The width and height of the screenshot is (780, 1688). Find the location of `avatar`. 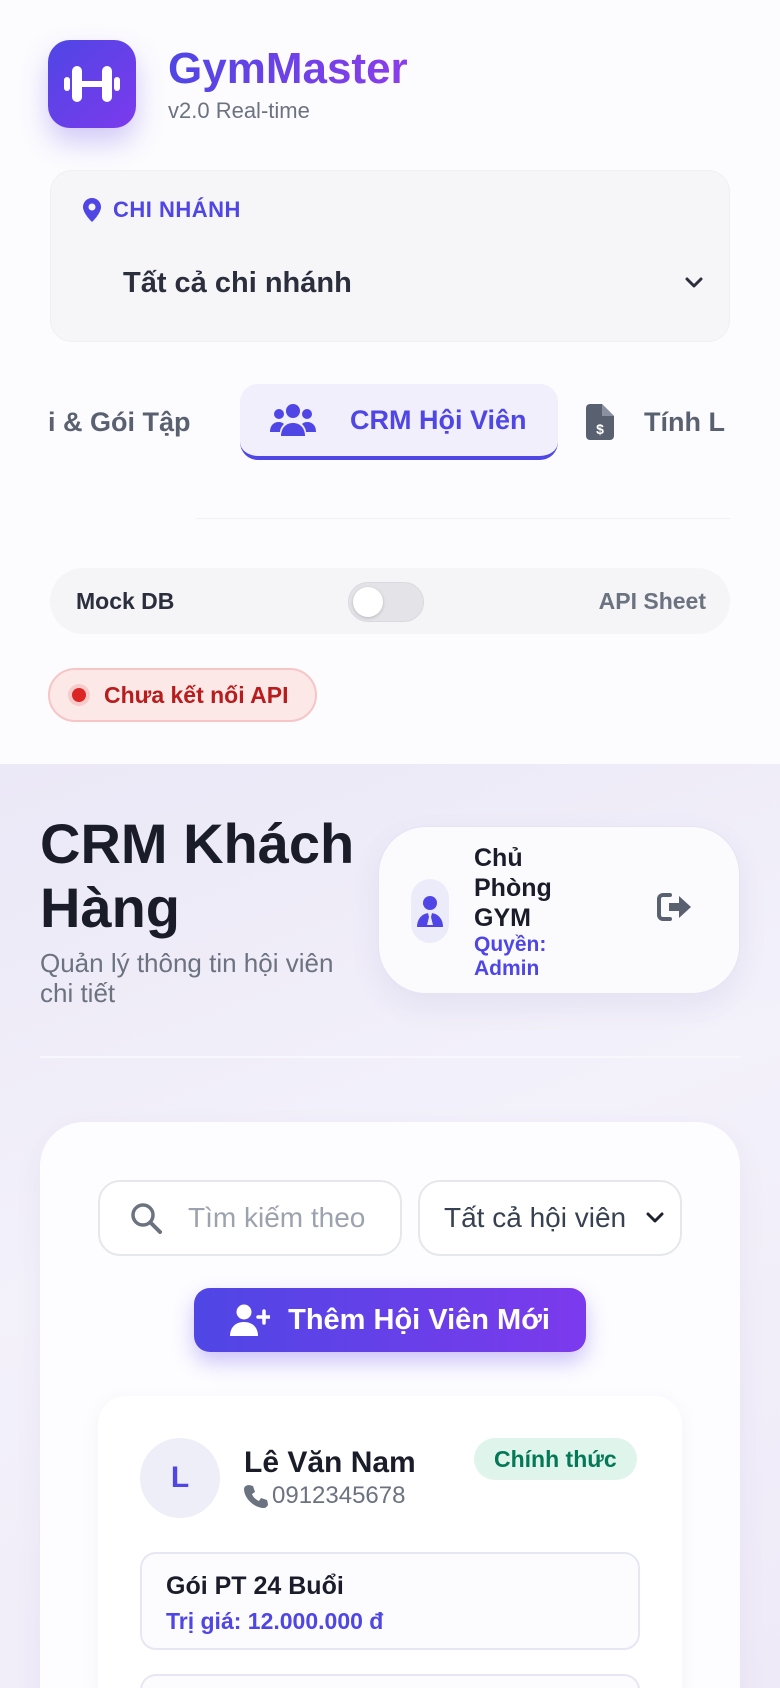

avatar is located at coordinates (430, 911).